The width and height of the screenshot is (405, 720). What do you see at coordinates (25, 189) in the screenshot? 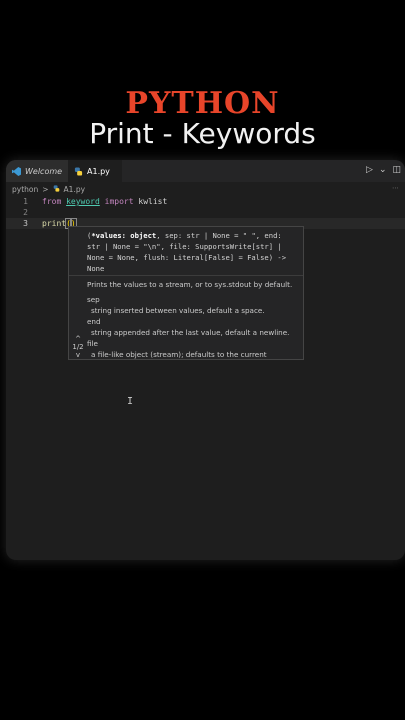
I see `breadcrumb-folder: python` at bounding box center [25, 189].